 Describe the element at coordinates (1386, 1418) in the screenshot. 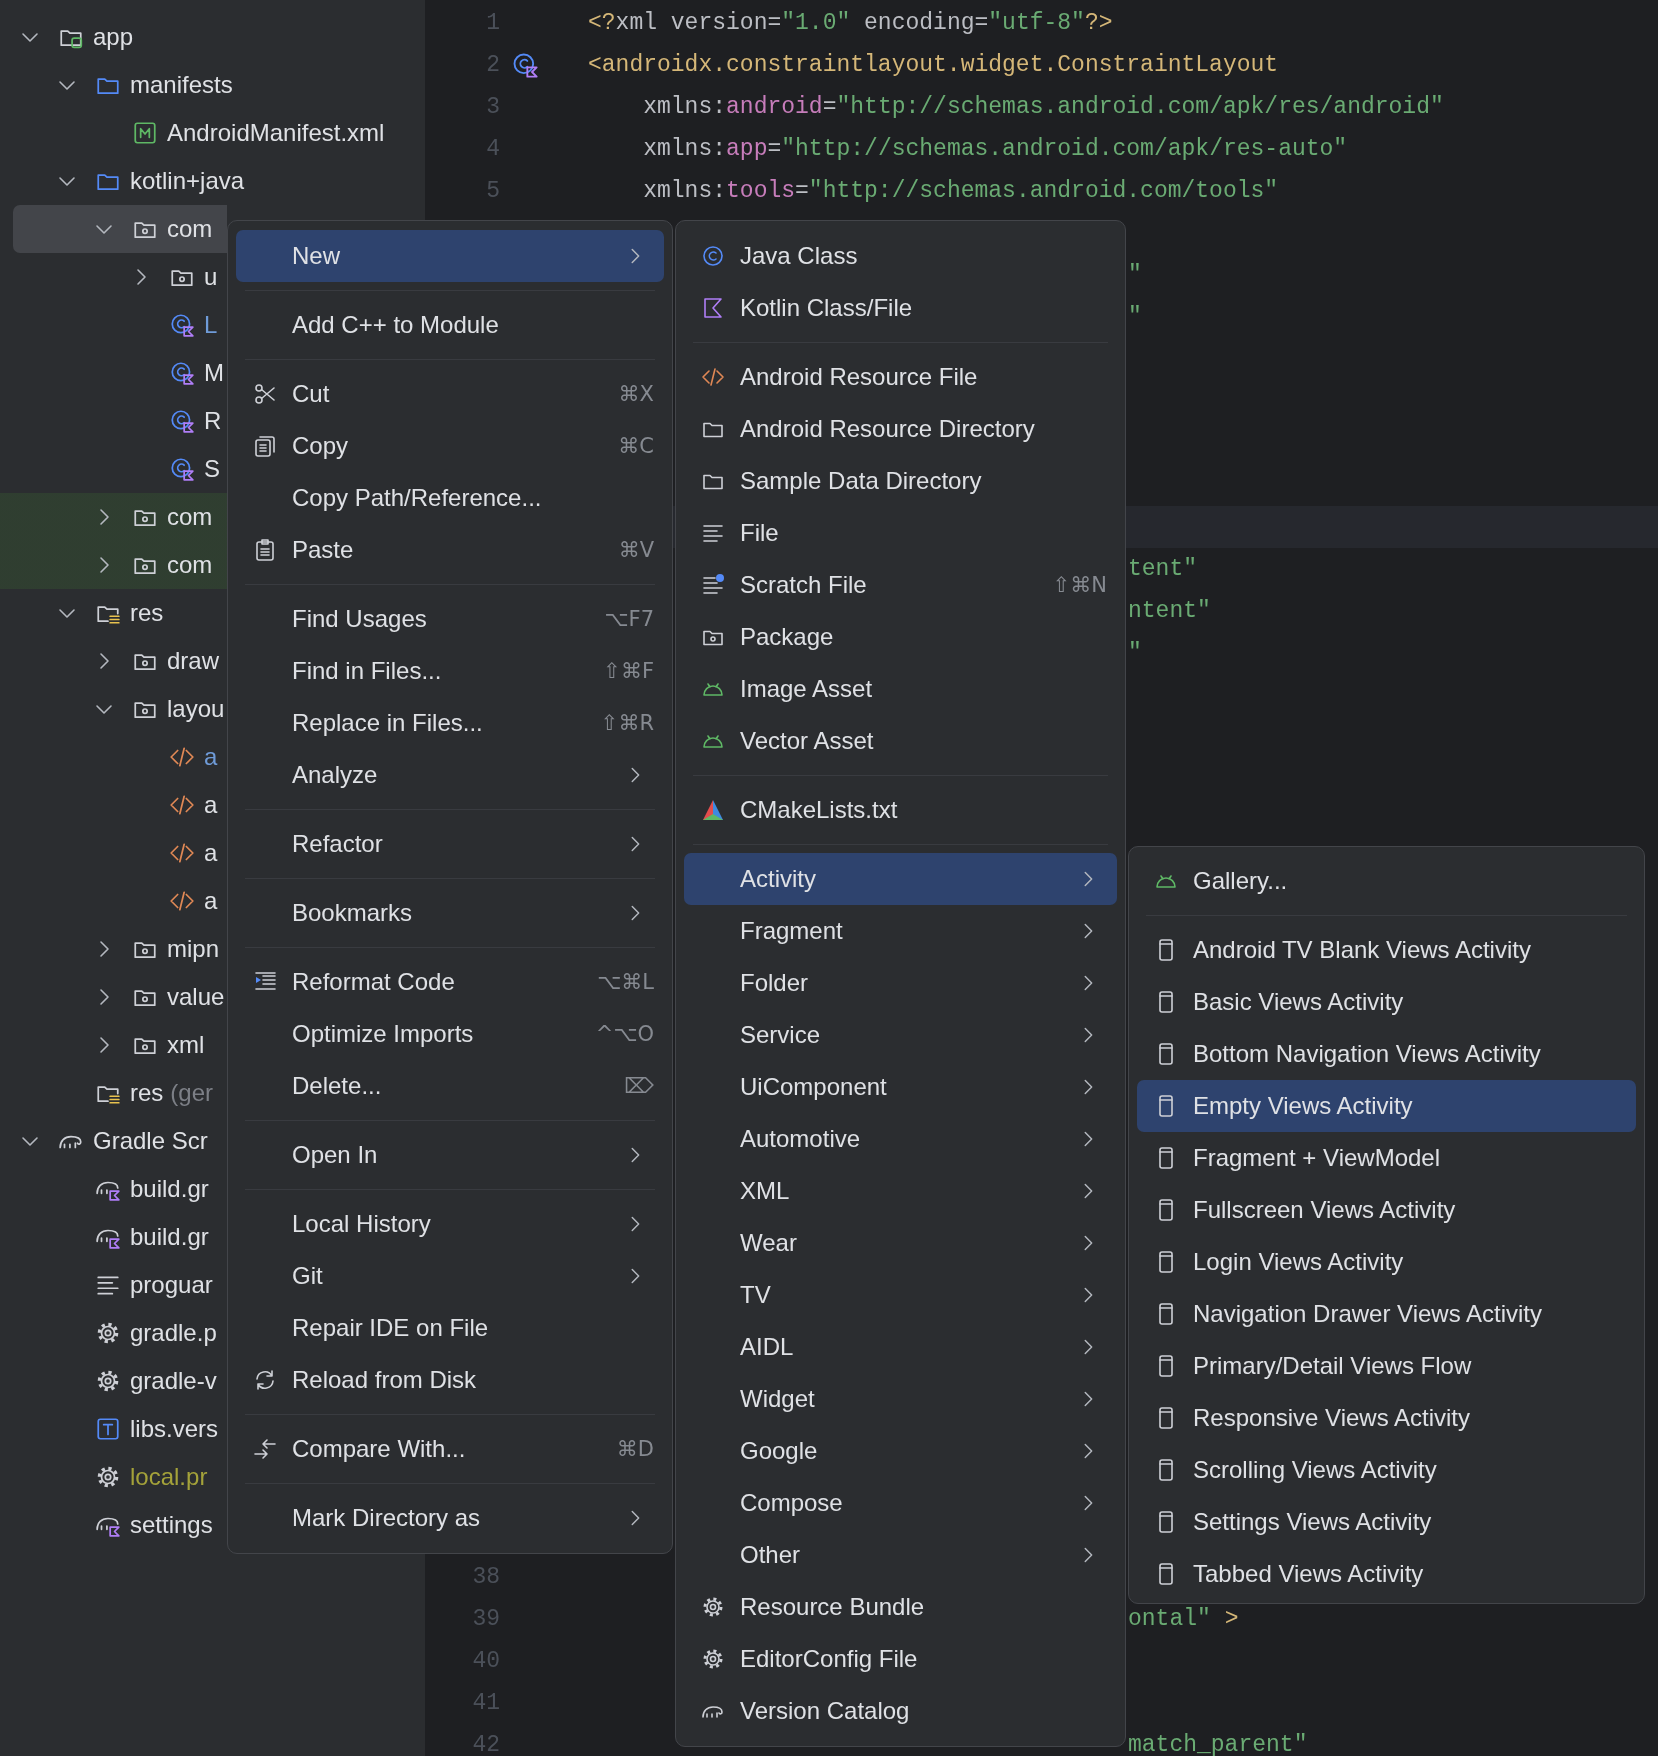

I see `menu-item: Responsive Views Activity` at that location.